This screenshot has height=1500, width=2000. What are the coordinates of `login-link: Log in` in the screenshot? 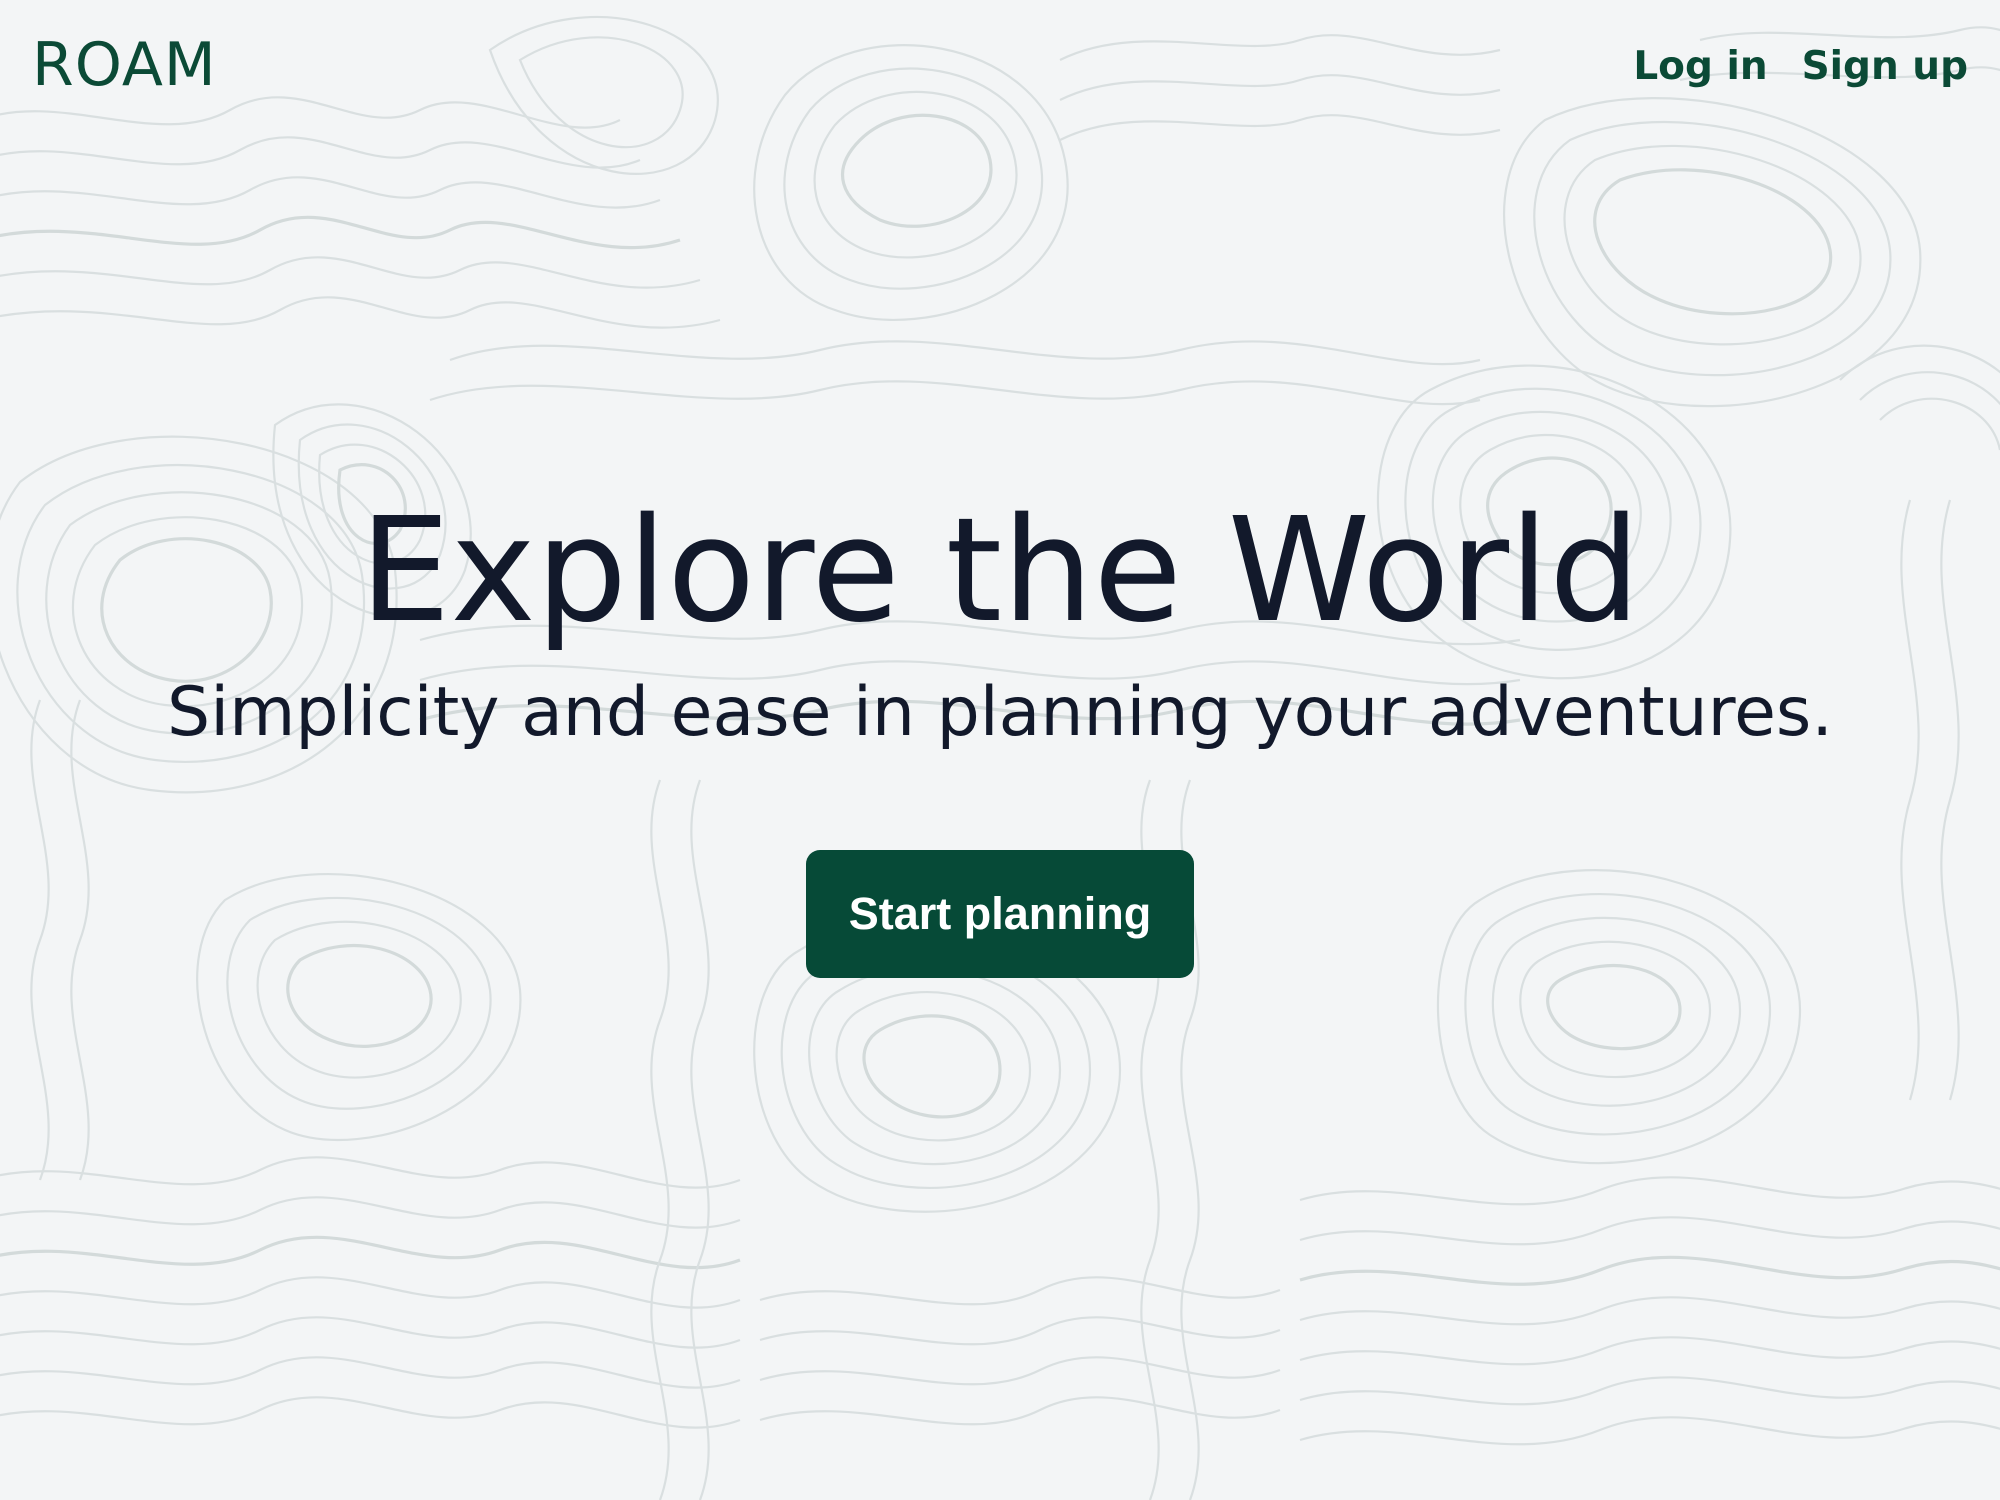 It's located at (1700, 67).